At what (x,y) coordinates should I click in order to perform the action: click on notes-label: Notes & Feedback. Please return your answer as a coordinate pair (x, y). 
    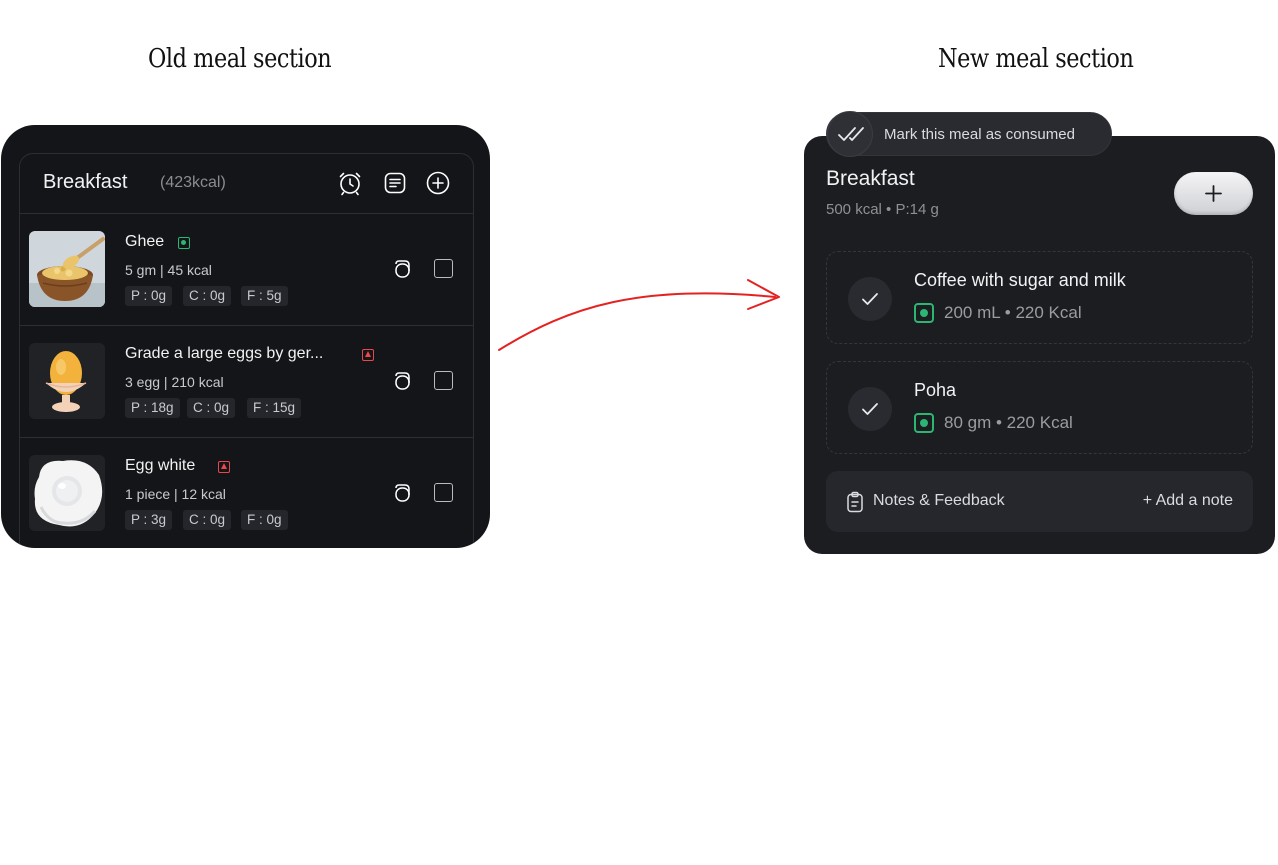
    Looking at the image, I should click on (939, 500).